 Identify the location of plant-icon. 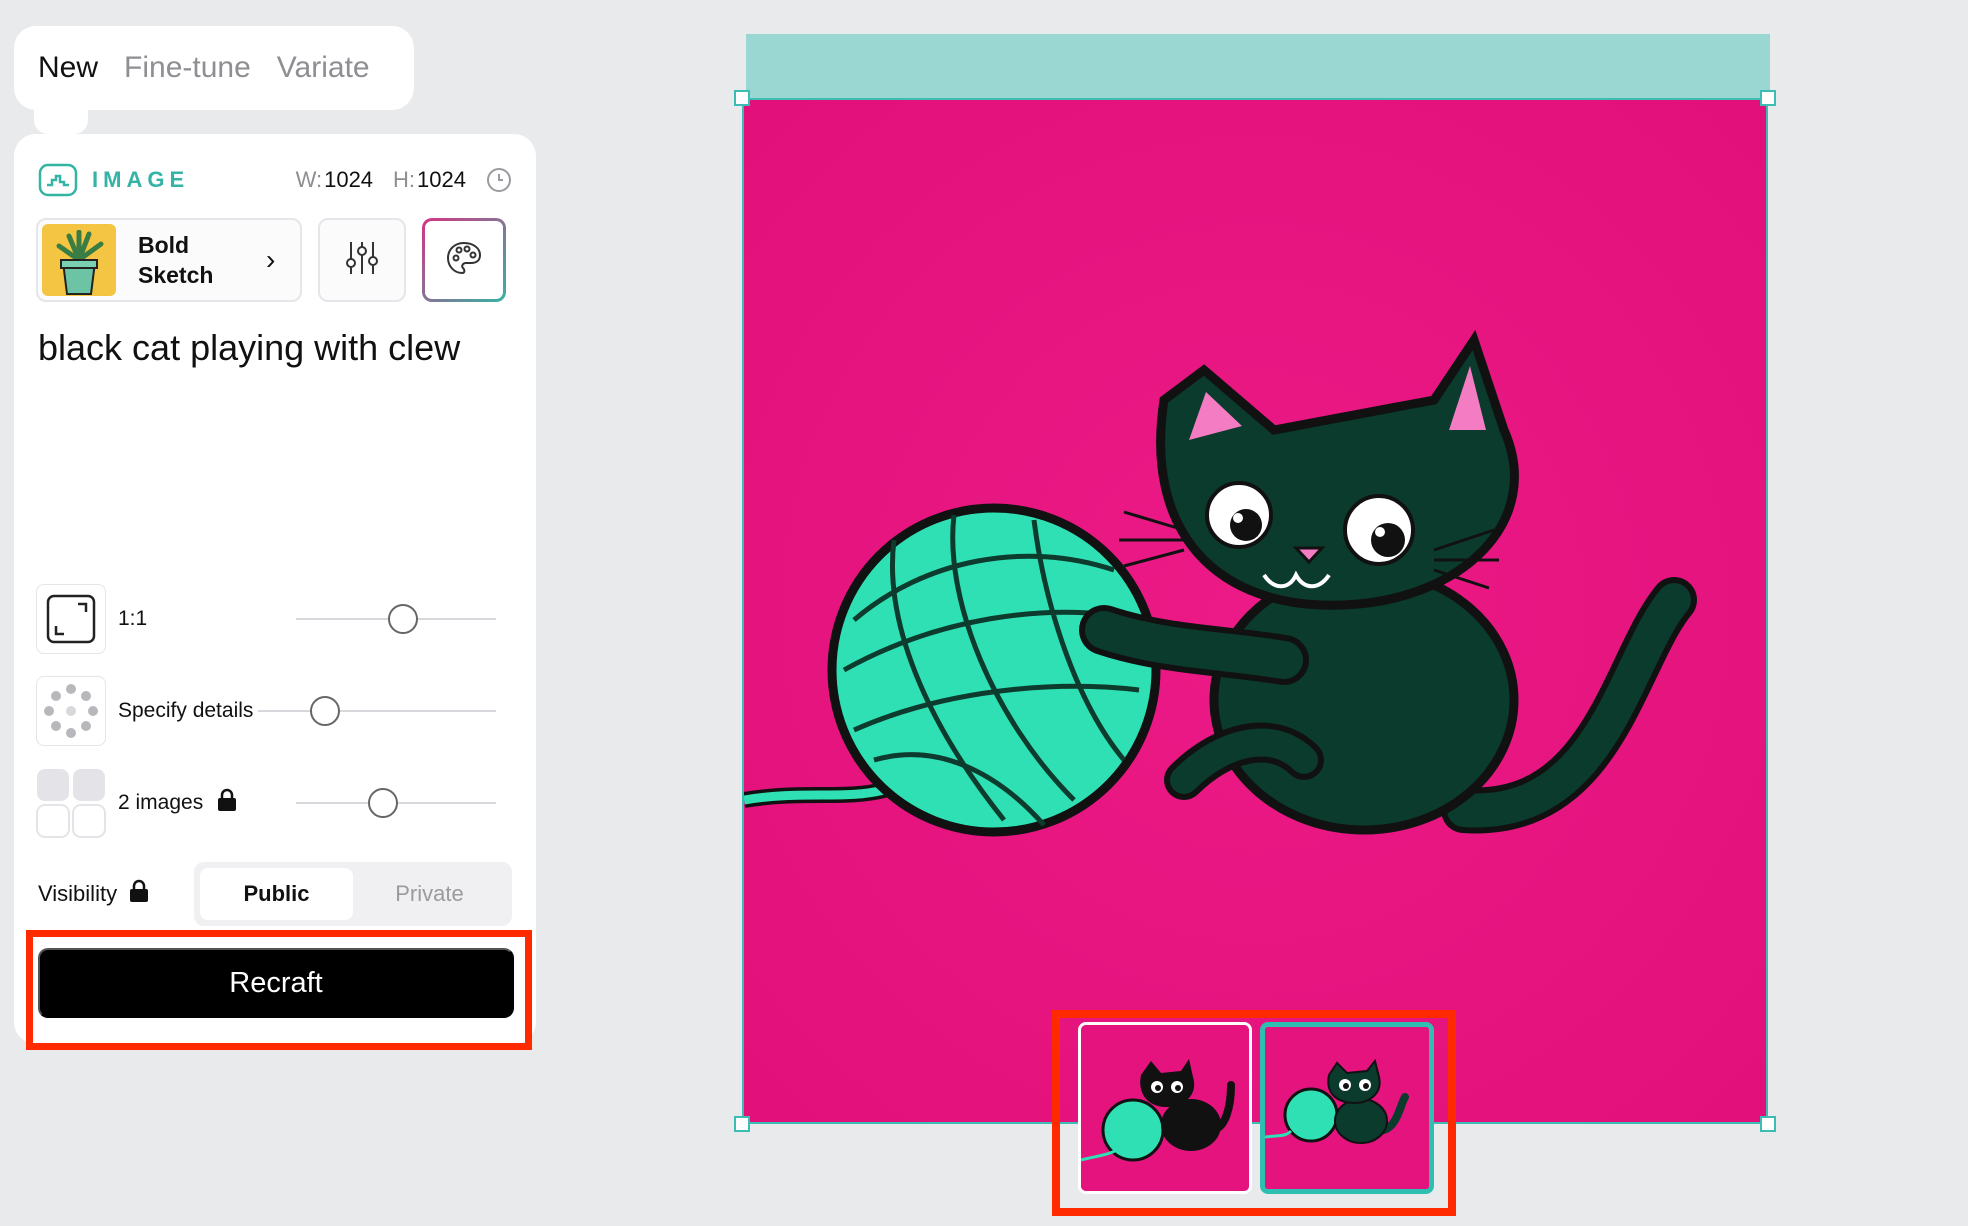
(79, 260).